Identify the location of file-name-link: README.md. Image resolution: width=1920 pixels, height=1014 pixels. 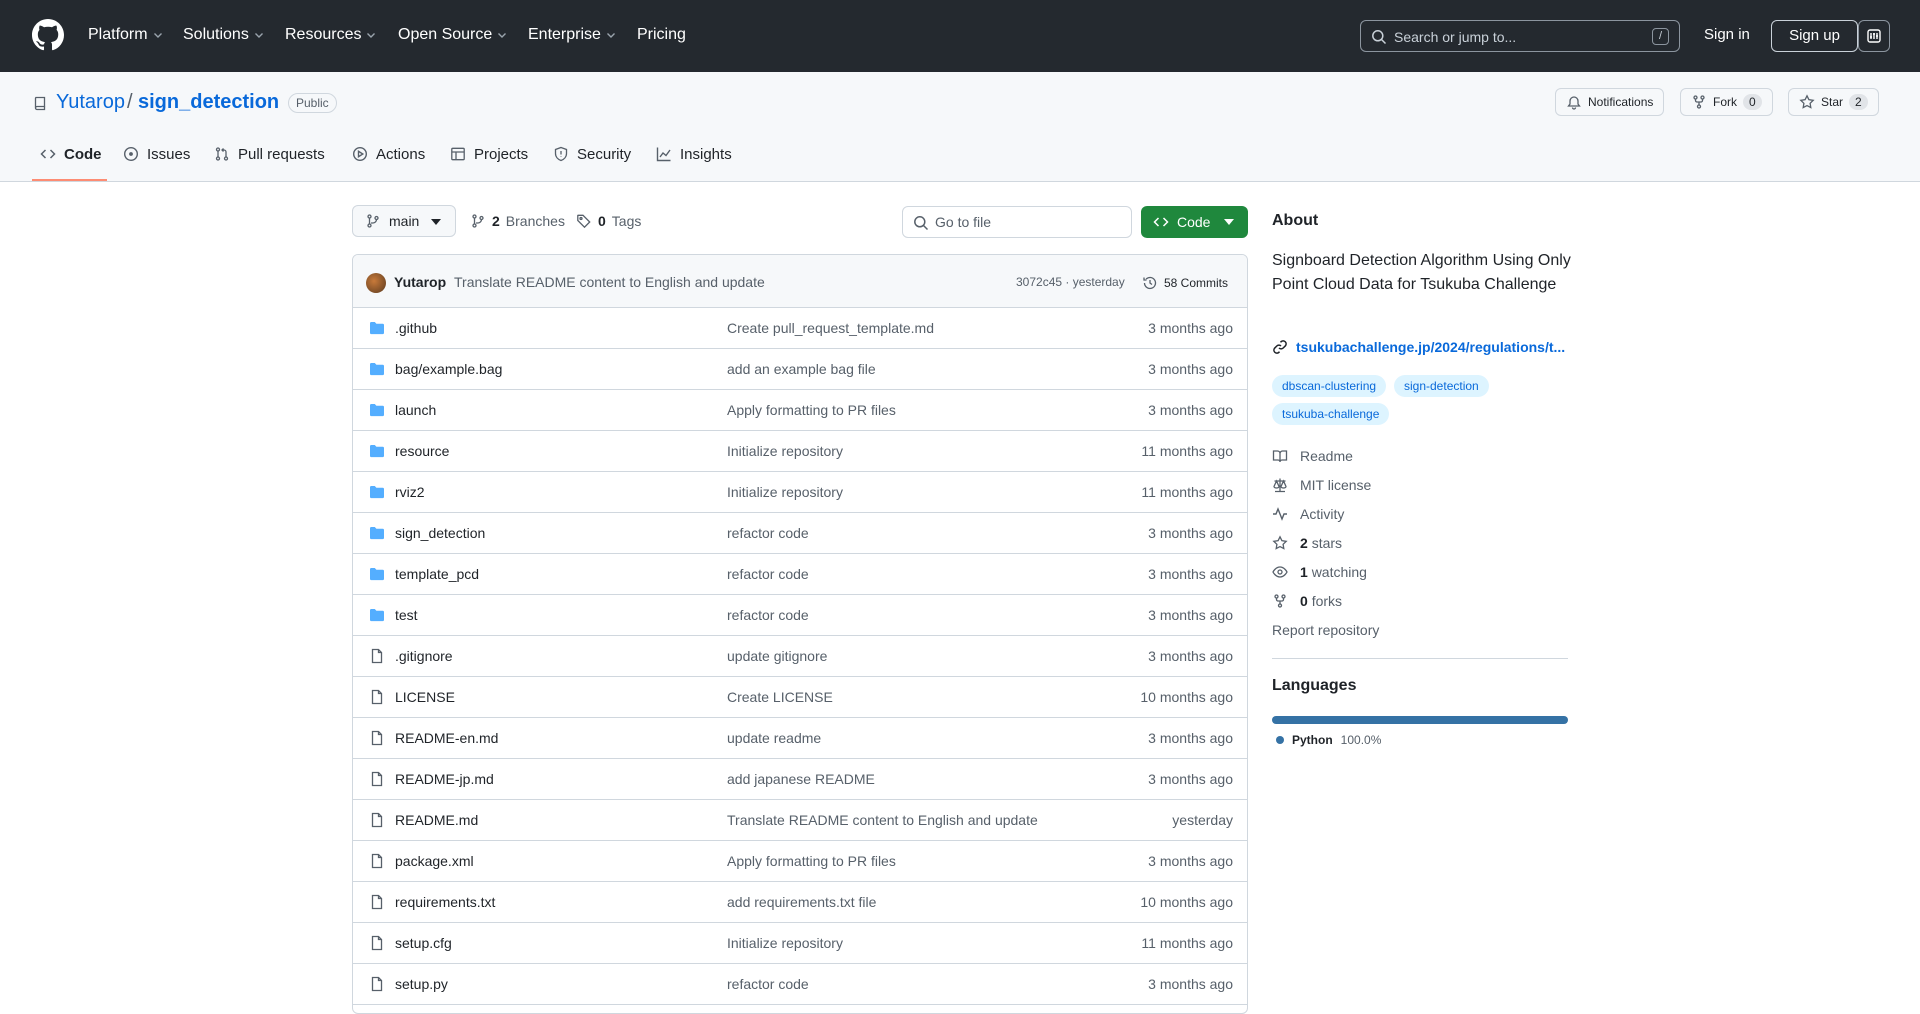
(436, 820).